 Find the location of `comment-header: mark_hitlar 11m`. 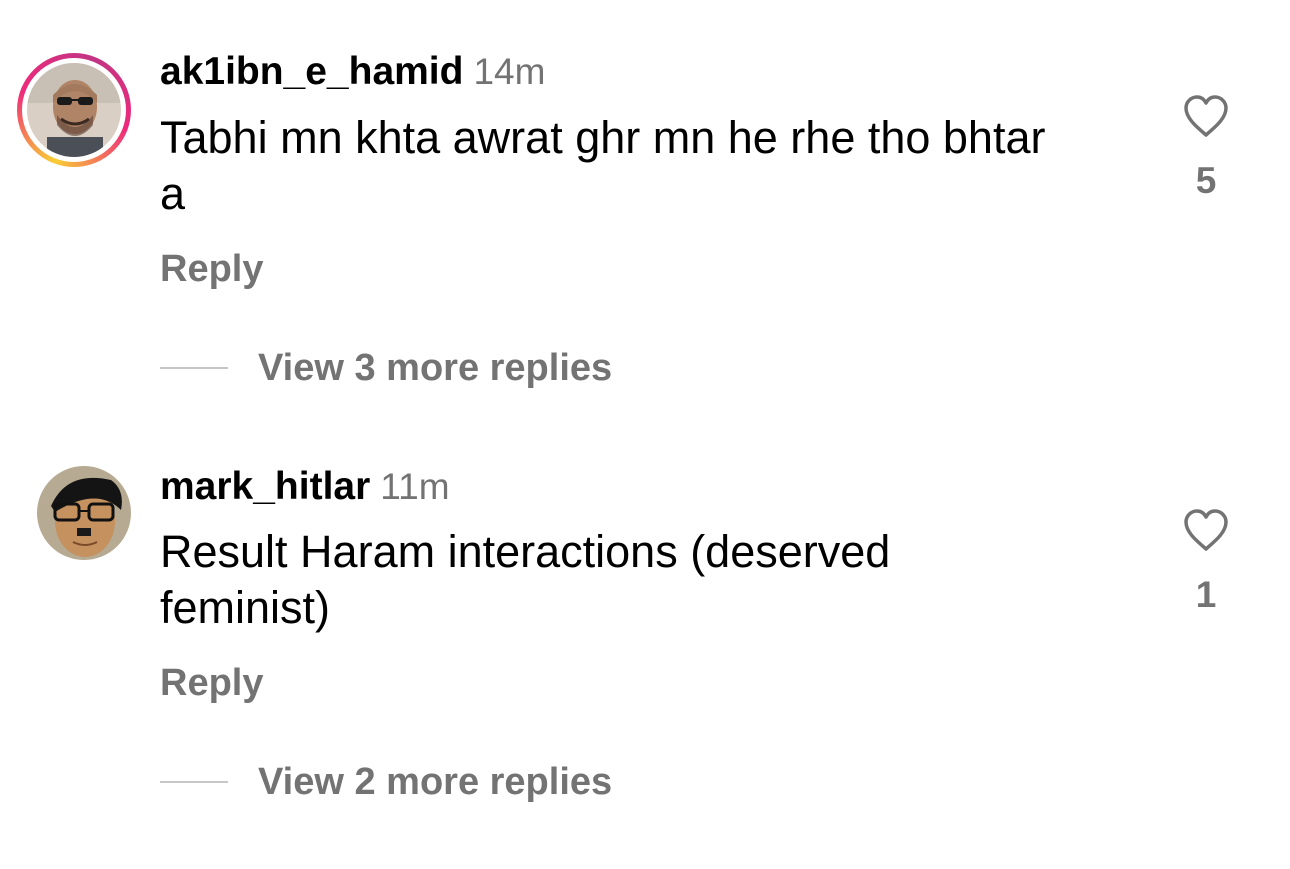

comment-header: mark_hitlar 11m is located at coordinates (305, 487).